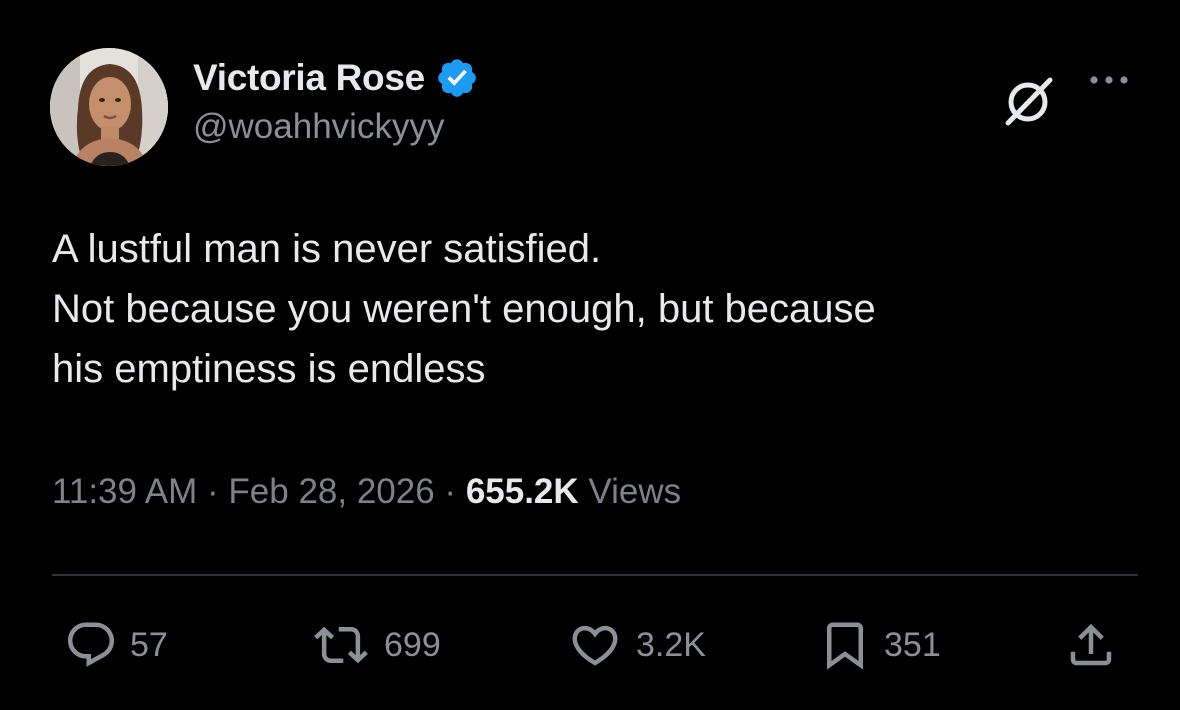  I want to click on bookmark-button: 351, so click(879, 645).